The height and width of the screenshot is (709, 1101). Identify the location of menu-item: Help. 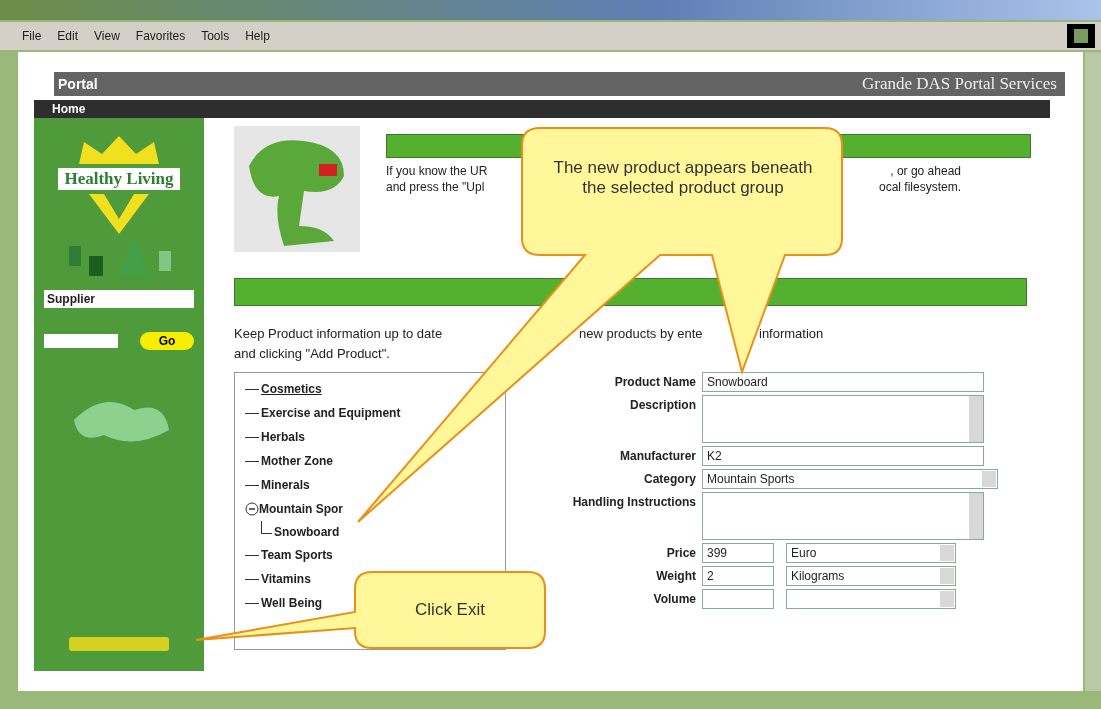
(257, 36).